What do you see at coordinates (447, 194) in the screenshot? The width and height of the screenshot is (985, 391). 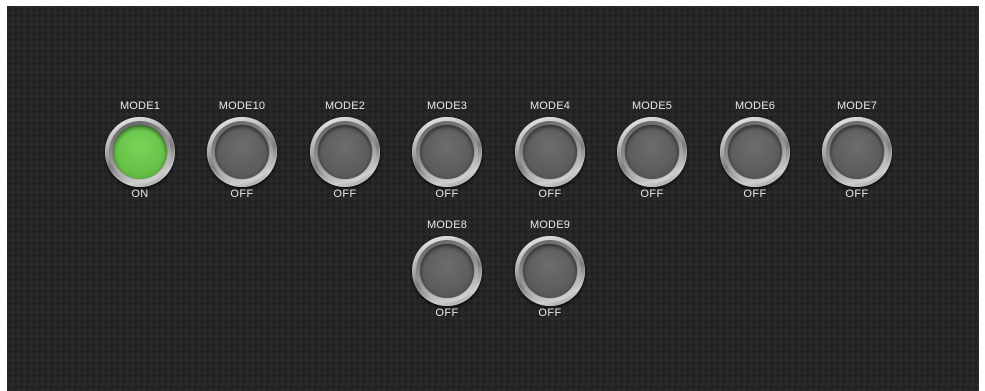 I see `mode3-state: OFF` at bounding box center [447, 194].